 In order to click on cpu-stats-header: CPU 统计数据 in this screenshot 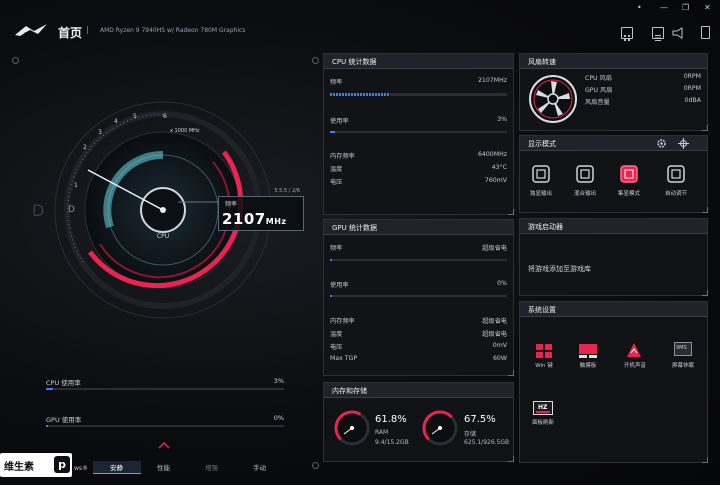, I will do `click(418, 61)`.